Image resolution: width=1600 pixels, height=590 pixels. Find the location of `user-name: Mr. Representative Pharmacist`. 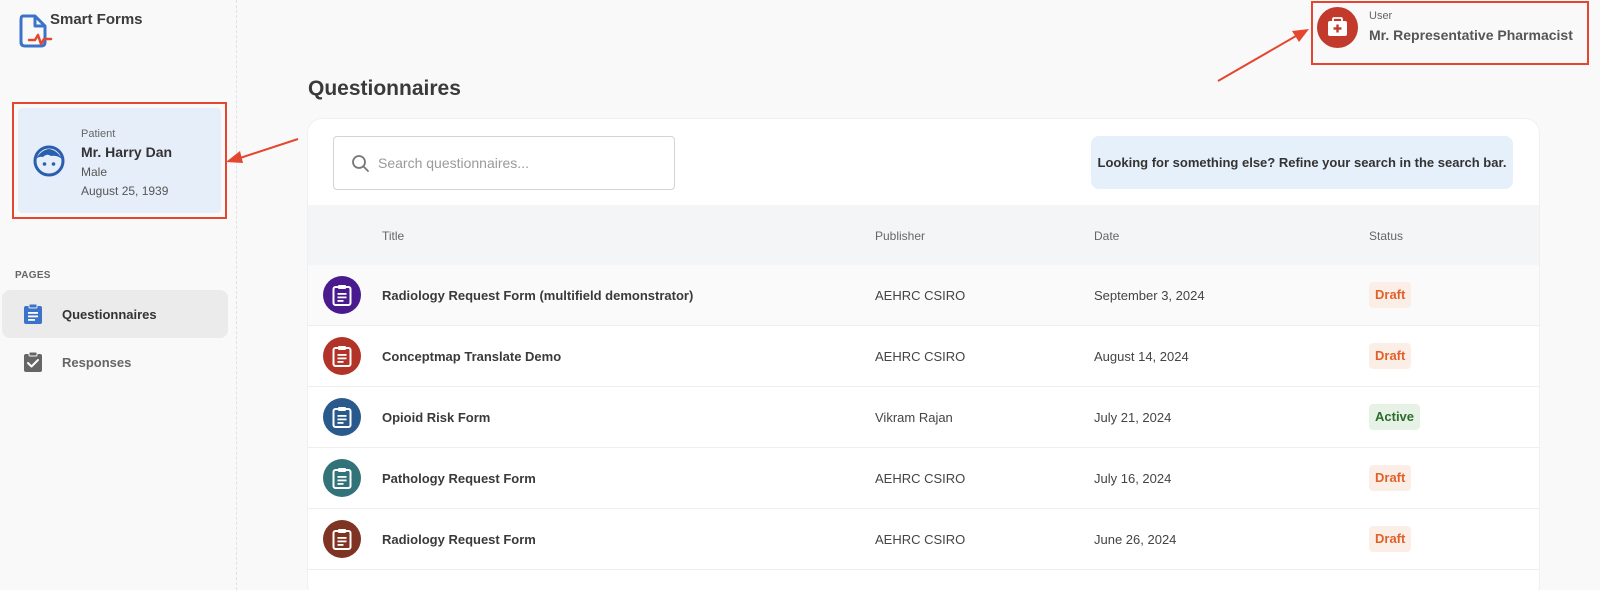

user-name: Mr. Representative Pharmacist is located at coordinates (1471, 35).